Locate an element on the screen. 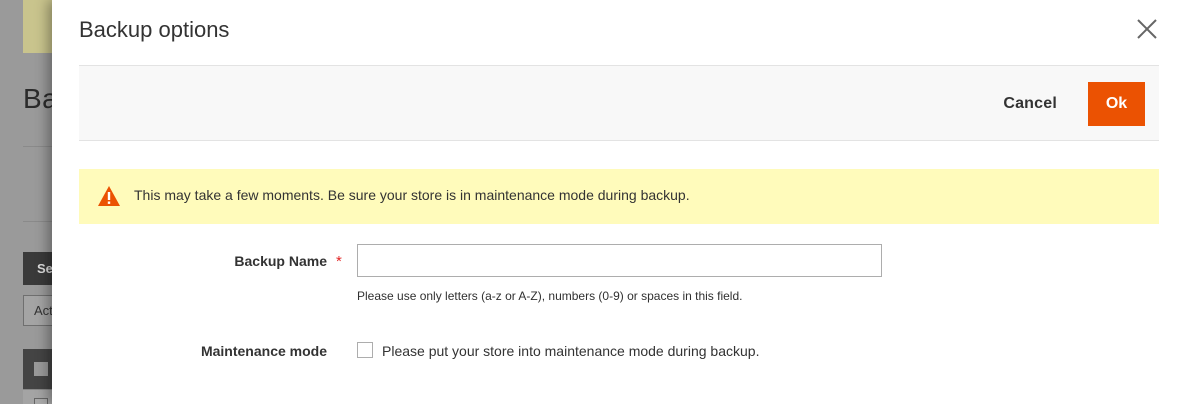  maintenance-mode-checkbox is located at coordinates (365, 350).